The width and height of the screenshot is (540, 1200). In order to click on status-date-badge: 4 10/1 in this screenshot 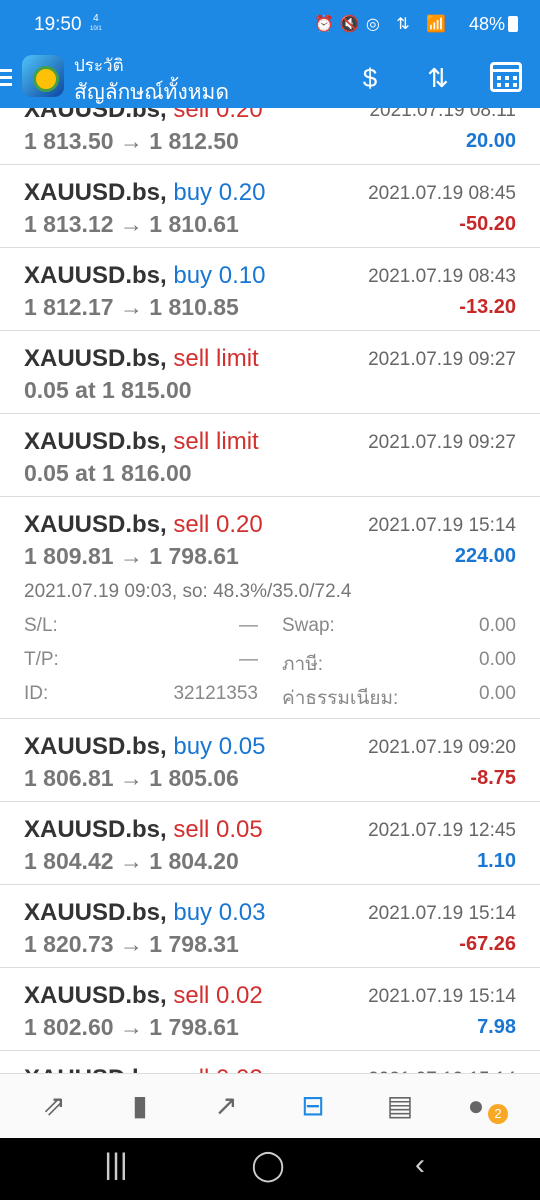, I will do `click(96, 24)`.